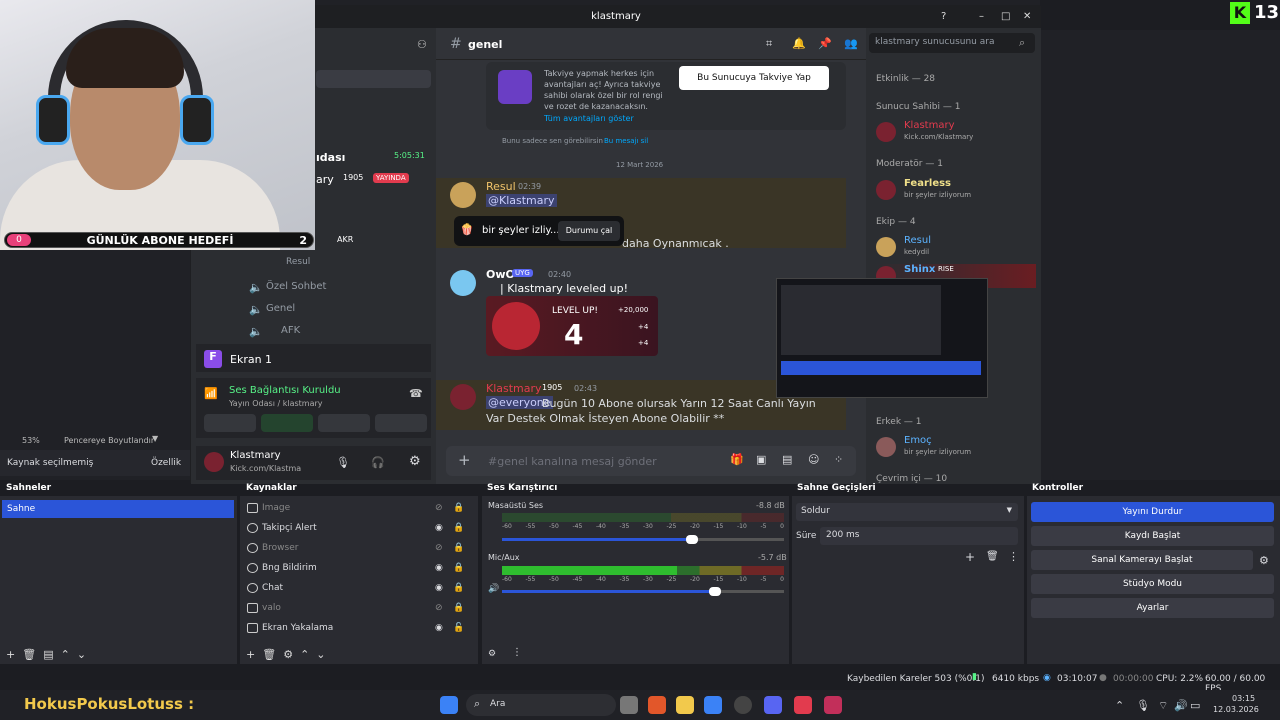  Describe the element at coordinates (787, 459) in the screenshot. I see `sticker-icon: ▤` at that location.